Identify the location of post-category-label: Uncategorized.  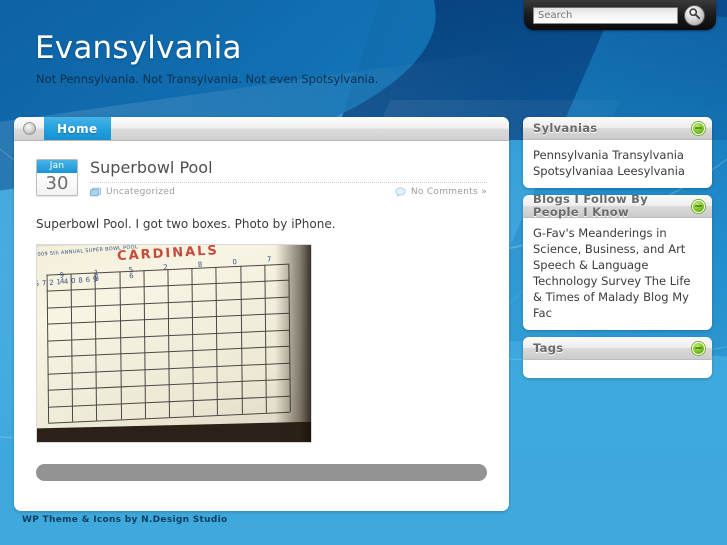
(141, 192).